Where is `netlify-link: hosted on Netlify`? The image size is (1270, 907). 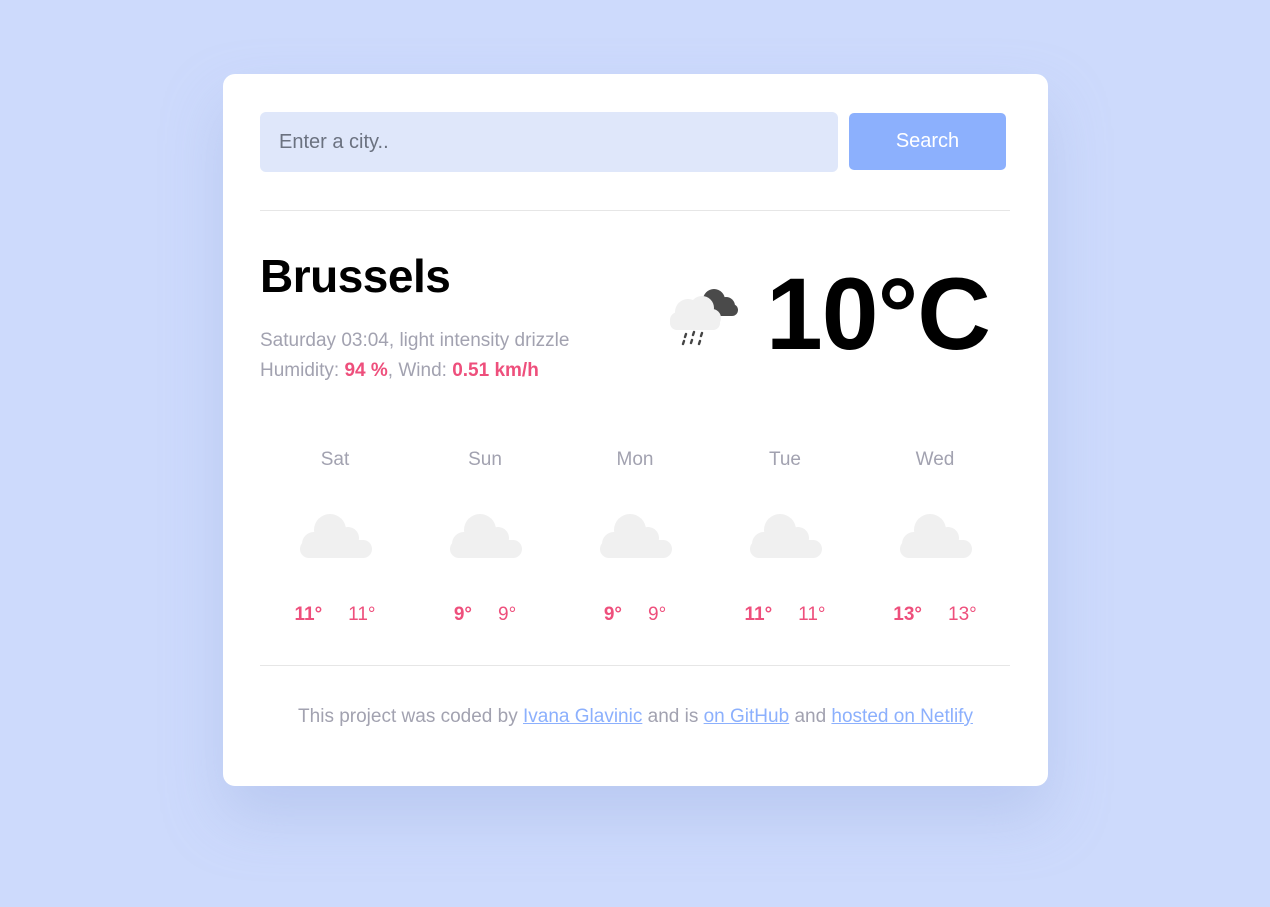 netlify-link: hosted on Netlify is located at coordinates (902, 716).